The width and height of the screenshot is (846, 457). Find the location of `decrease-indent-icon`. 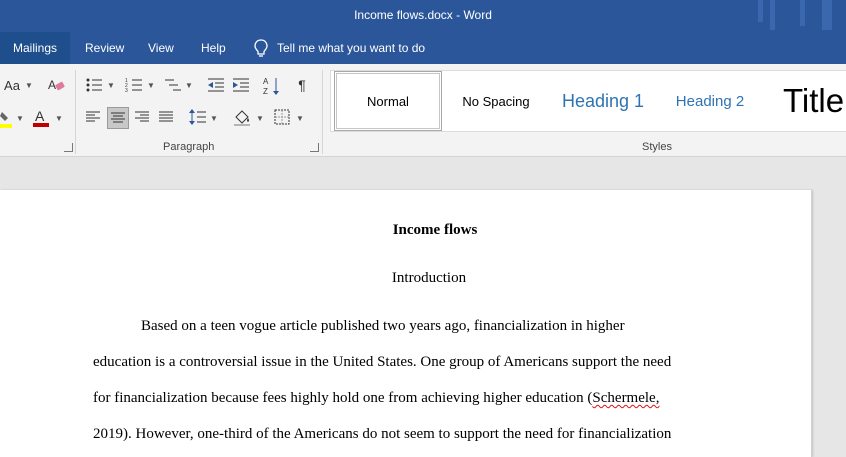

decrease-indent-icon is located at coordinates (216, 85).